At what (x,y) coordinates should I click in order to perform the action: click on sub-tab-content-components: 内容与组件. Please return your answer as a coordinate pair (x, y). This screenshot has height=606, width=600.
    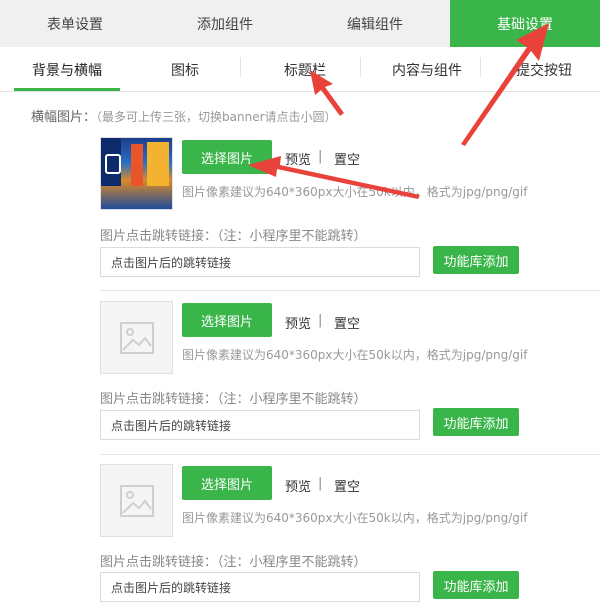
    Looking at the image, I should click on (427, 69).